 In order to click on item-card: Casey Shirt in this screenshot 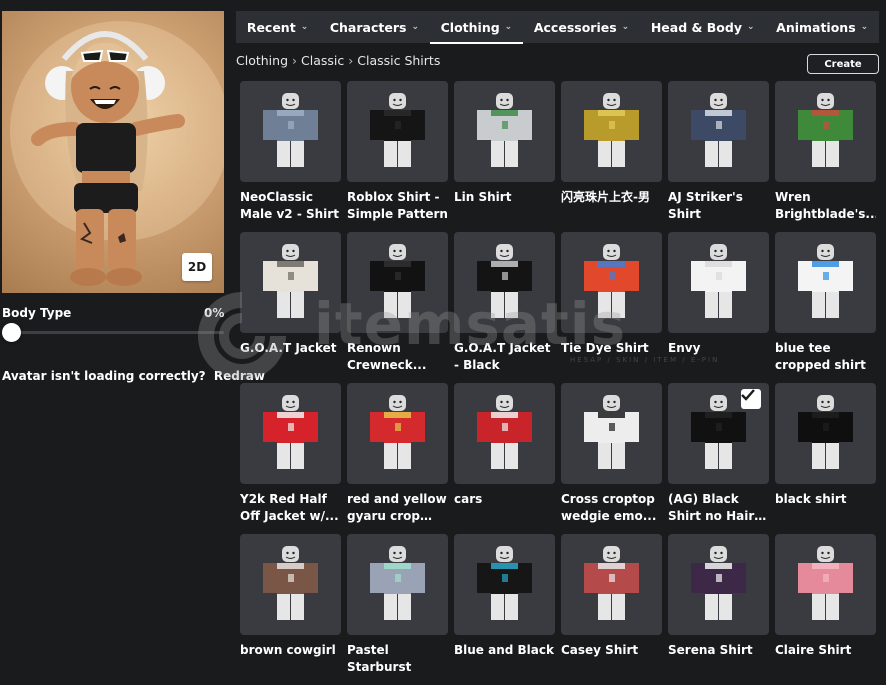, I will do `click(611, 609)`.